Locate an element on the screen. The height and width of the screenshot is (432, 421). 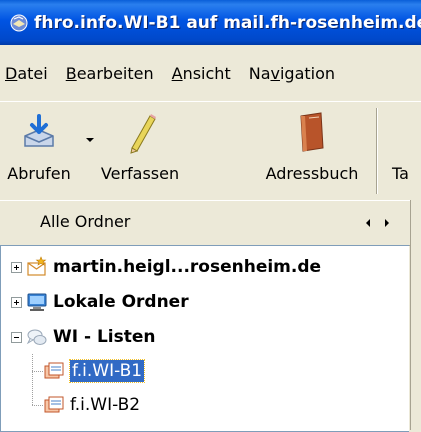
address-book-label: Adressbuch is located at coordinates (312, 173).